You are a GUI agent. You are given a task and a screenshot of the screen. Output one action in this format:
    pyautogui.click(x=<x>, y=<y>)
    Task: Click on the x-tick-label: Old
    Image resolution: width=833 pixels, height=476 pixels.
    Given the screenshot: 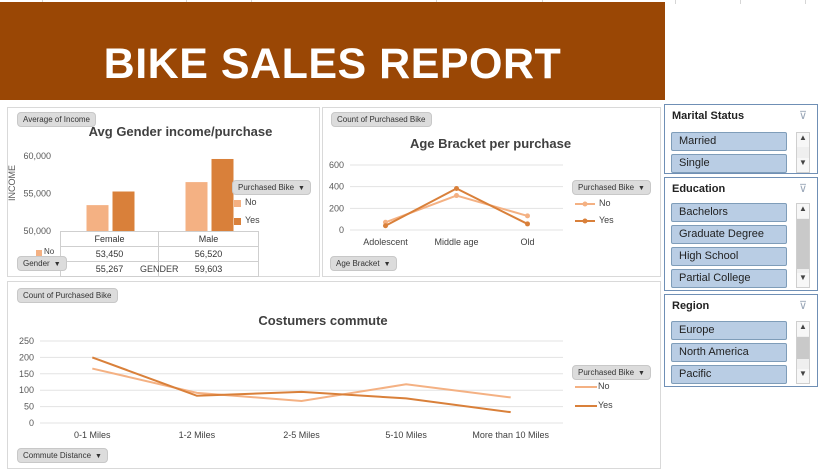 What is the action you would take?
    pyautogui.click(x=527, y=242)
    